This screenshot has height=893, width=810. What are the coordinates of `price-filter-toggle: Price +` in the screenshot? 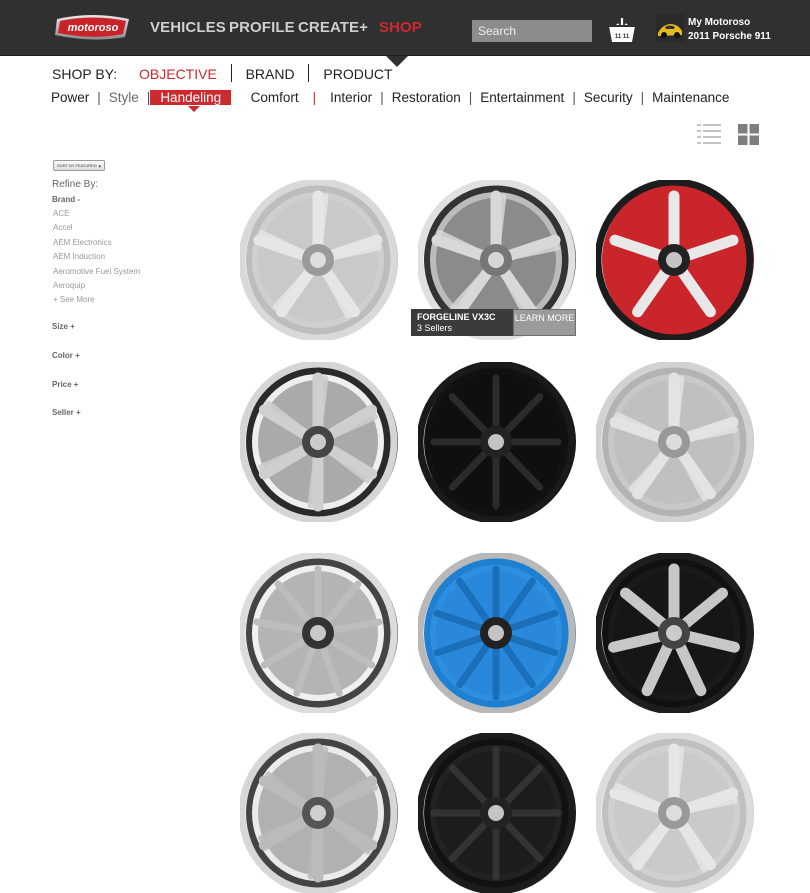 It's located at (65, 384).